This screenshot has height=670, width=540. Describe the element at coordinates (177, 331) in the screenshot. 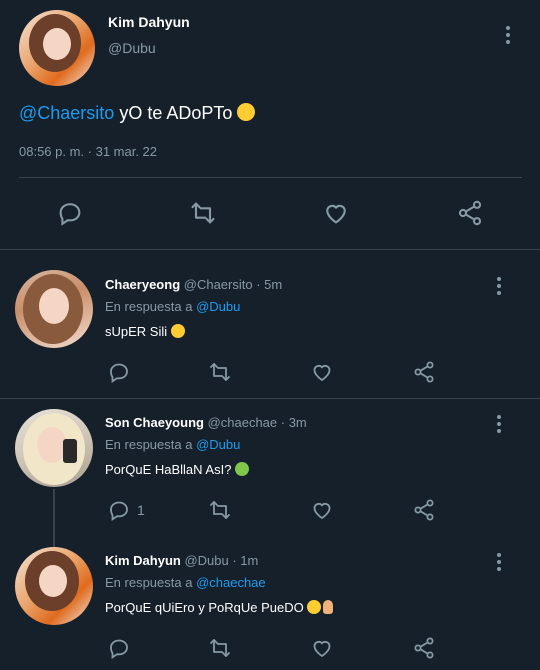

I see `heart-eyes-icon` at that location.